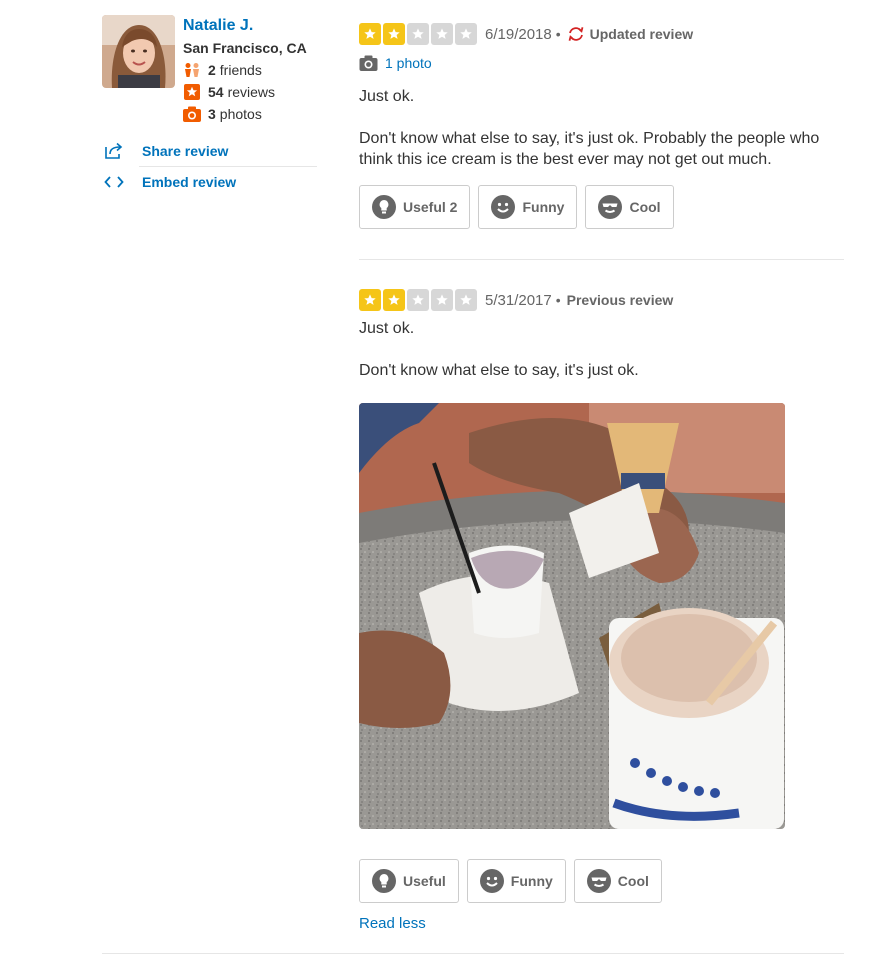 Image resolution: width=878 pixels, height=957 pixels. What do you see at coordinates (253, 26) in the screenshot?
I see `user-name: Natalie J.` at bounding box center [253, 26].